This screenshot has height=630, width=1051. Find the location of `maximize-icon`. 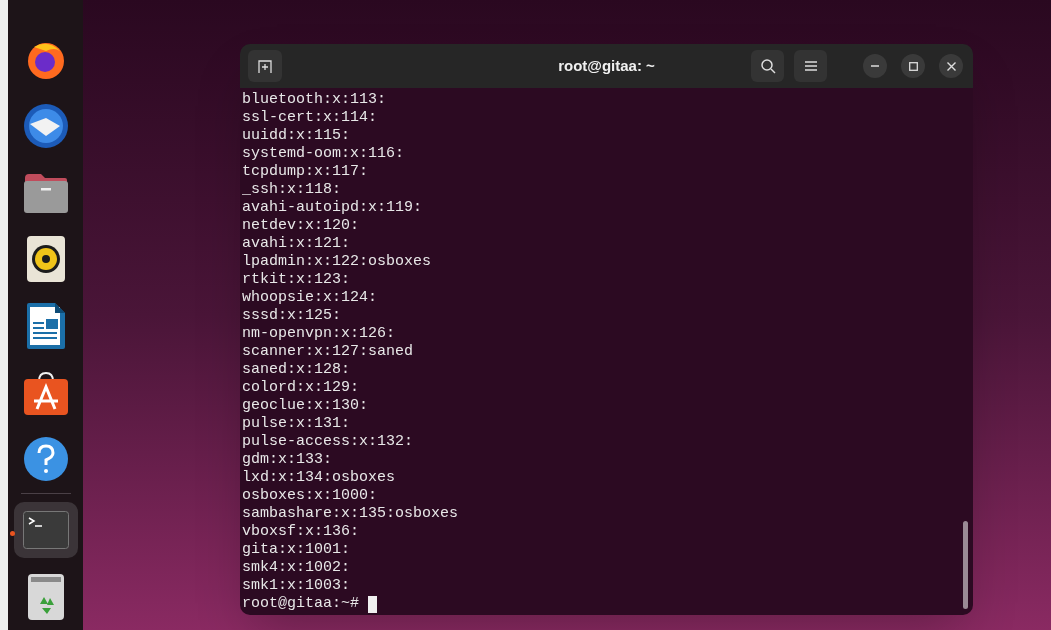

maximize-icon is located at coordinates (913, 66).